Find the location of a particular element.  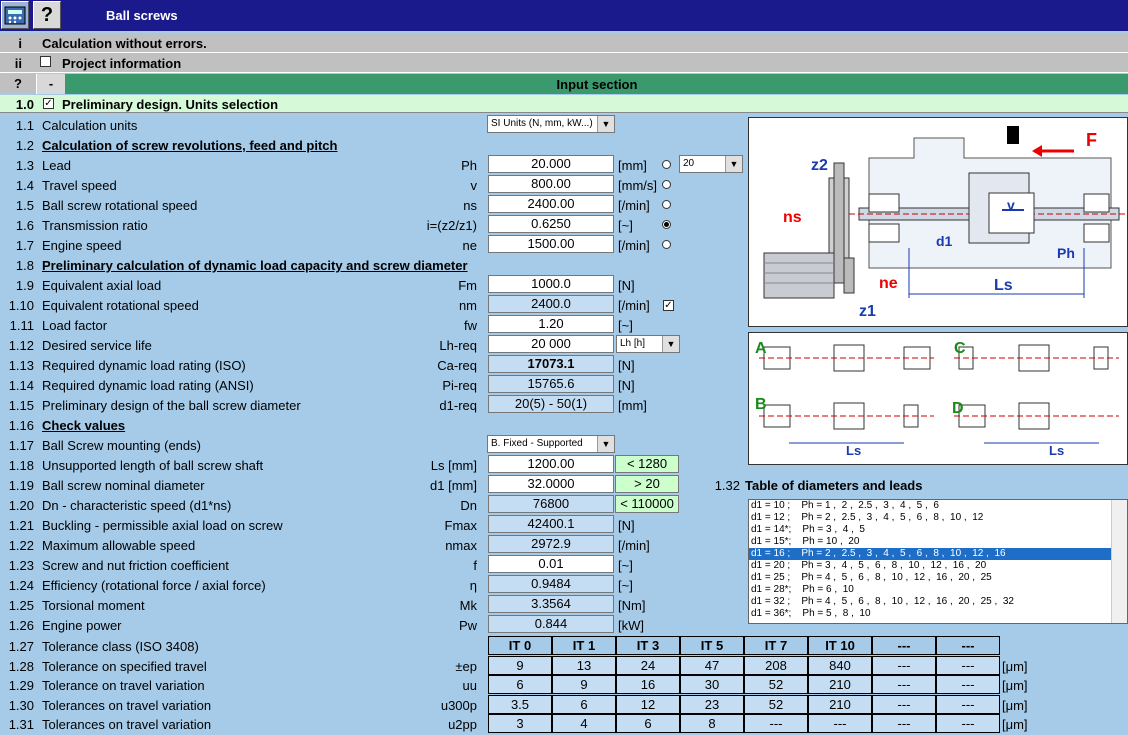

row-label: Ball screw nominal diameter is located at coordinates (123, 485).